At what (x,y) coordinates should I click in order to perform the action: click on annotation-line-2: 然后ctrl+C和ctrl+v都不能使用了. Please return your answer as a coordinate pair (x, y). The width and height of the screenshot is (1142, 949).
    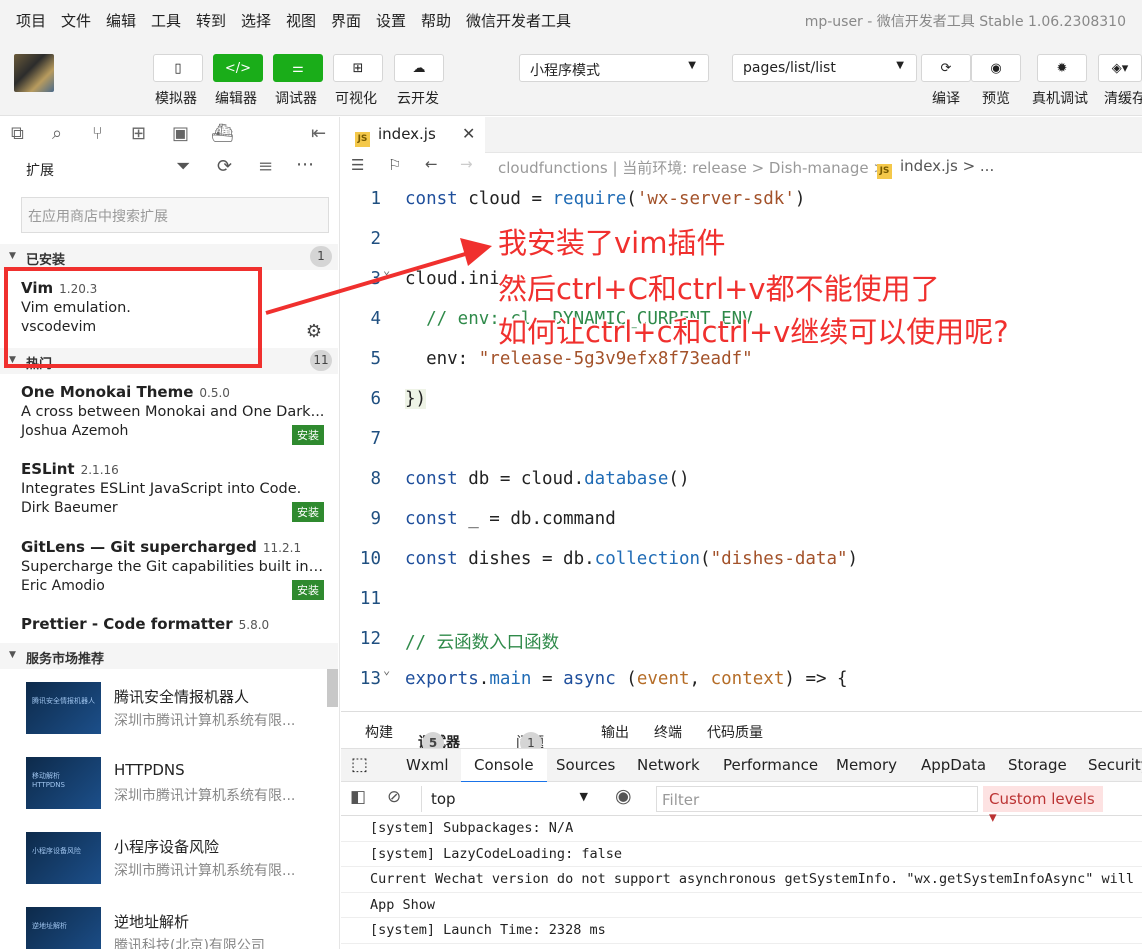
    Looking at the image, I should click on (719, 289).